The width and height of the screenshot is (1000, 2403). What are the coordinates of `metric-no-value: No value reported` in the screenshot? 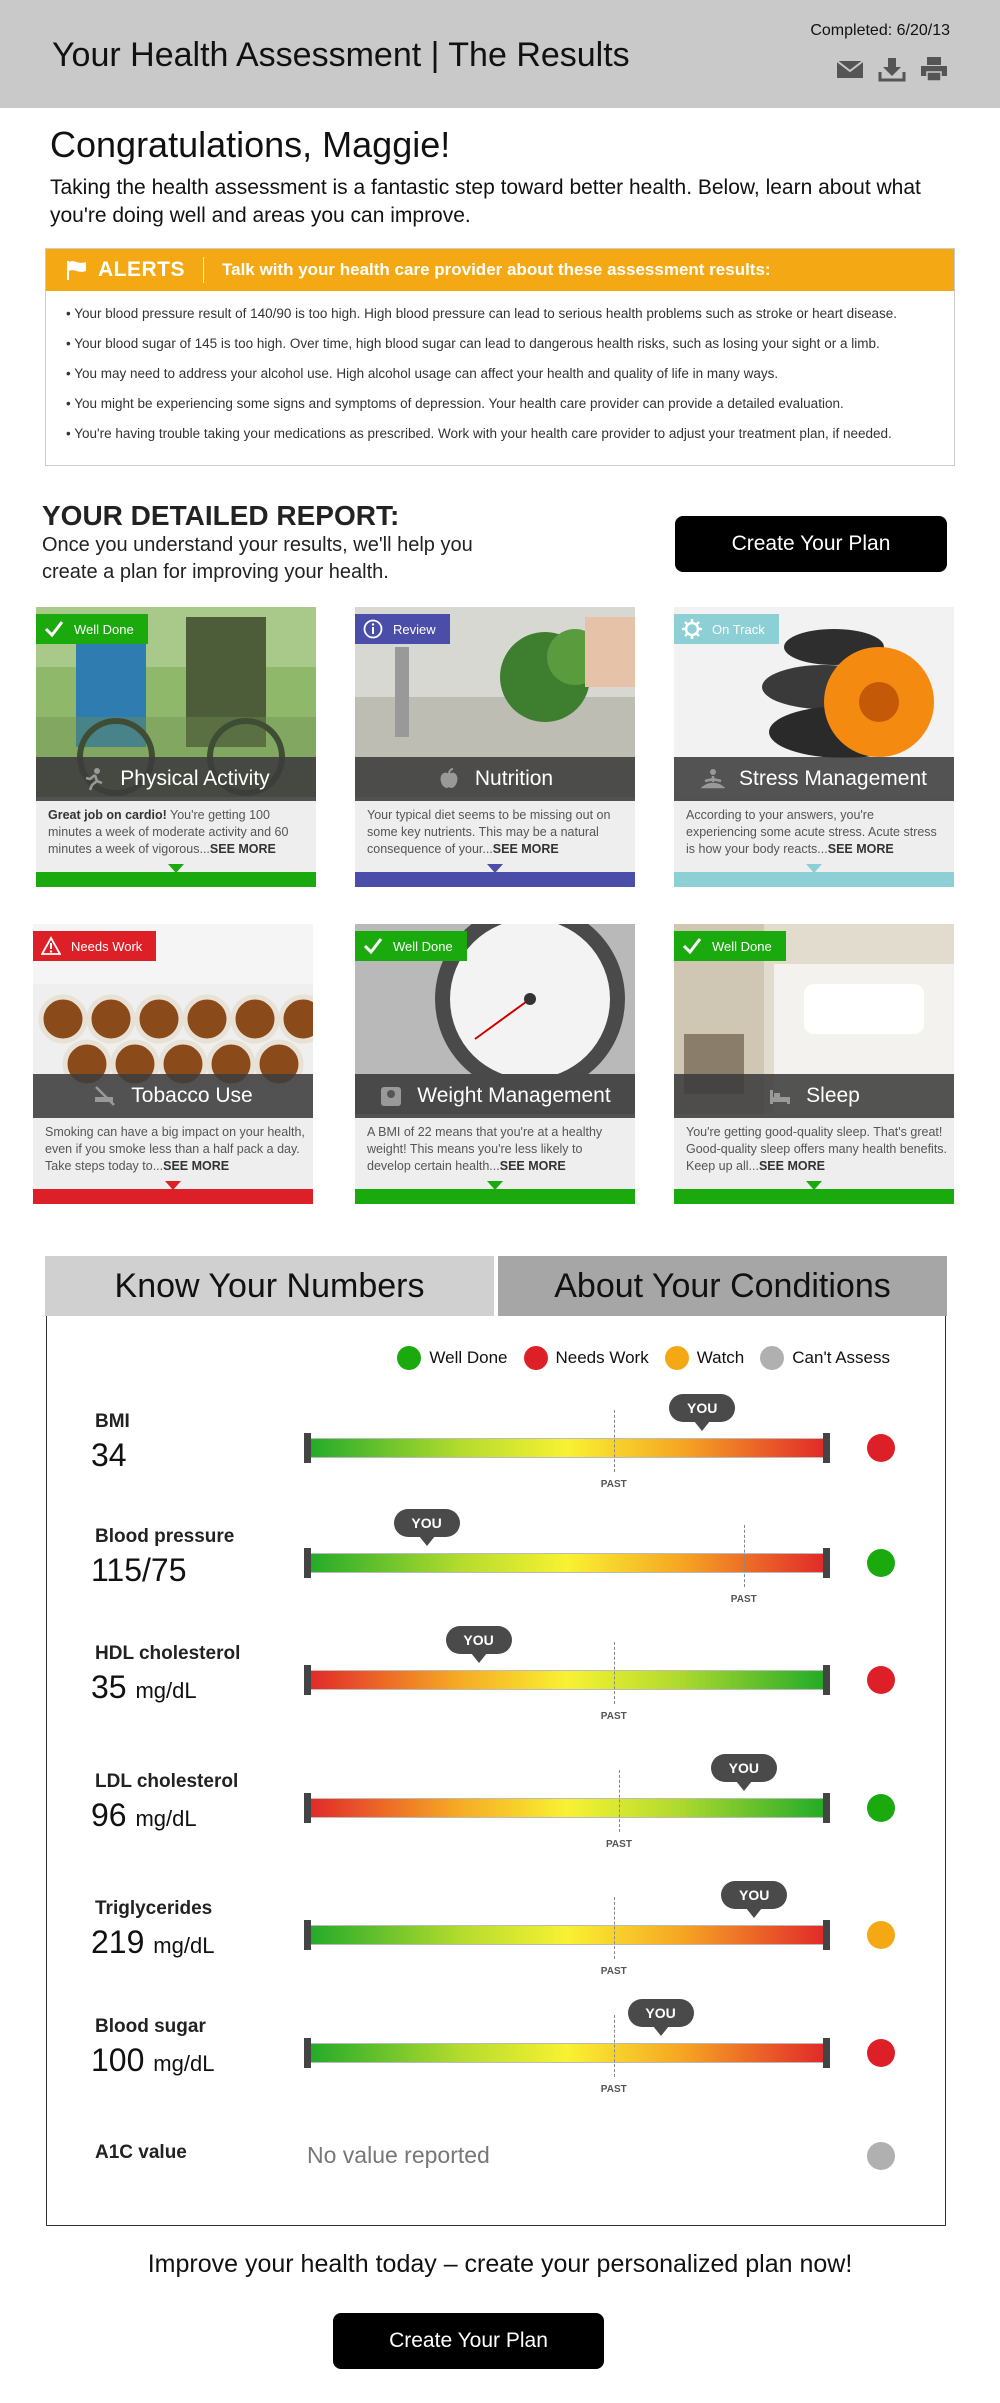 It's located at (398, 2155).